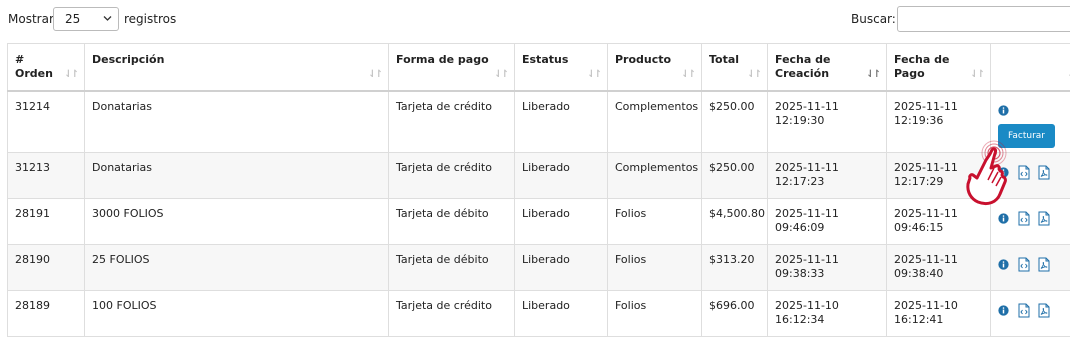 The image size is (1070, 337). Describe the element at coordinates (827, 268) in the screenshot. I see `cell-fecha-creacion: 2025-11-11 09:38:33` at that location.